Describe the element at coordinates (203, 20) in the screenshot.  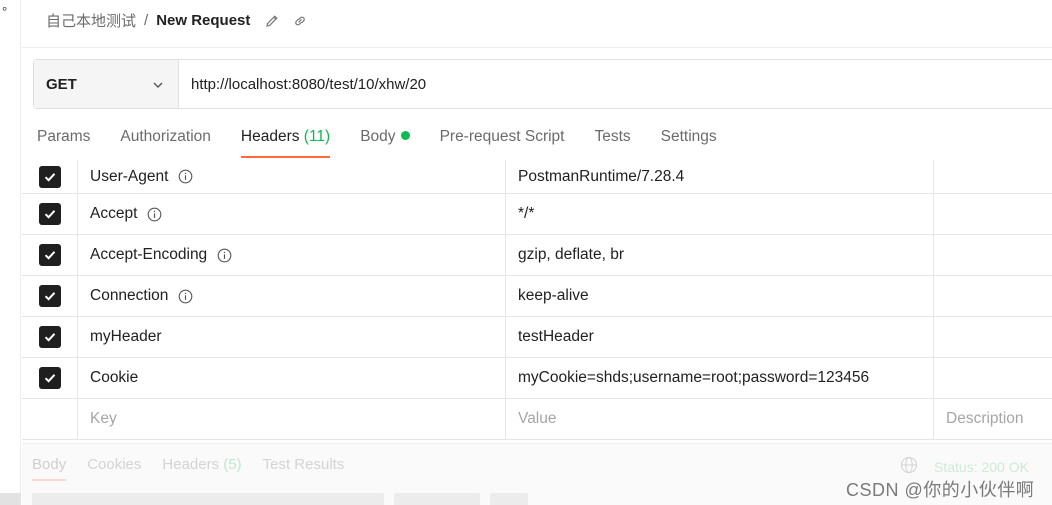
I see `request-name: New Request` at that location.